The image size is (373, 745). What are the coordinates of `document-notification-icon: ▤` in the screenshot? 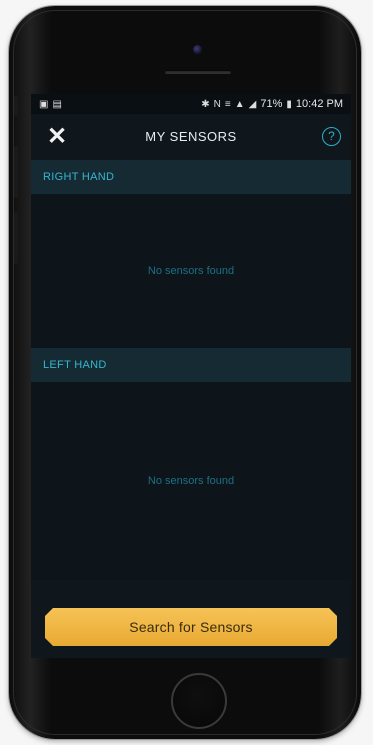 It's located at (57, 104).